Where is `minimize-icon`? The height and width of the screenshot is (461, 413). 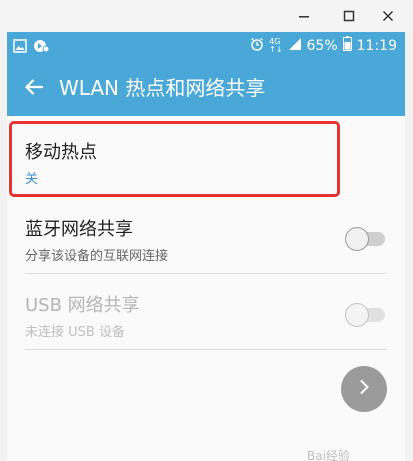
minimize-icon is located at coordinates (304, 16).